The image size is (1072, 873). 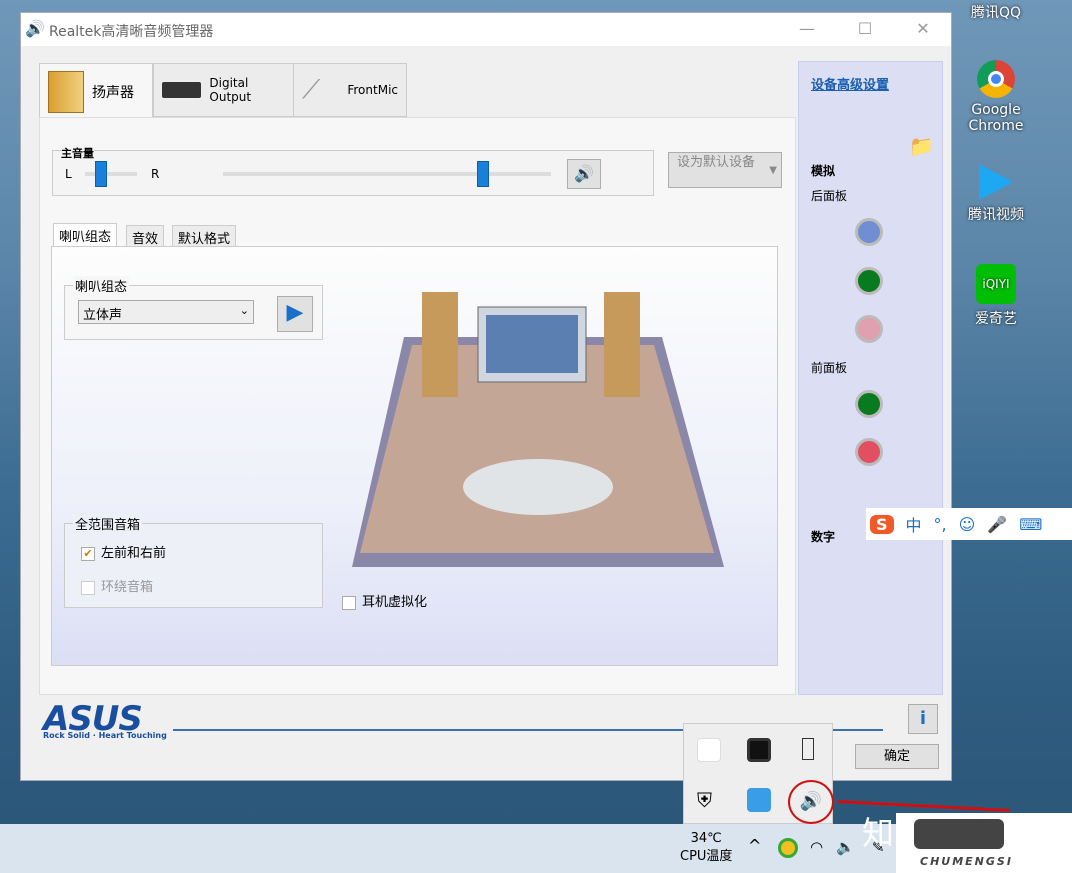 I want to click on close-button: ✕, so click(x=923, y=28).